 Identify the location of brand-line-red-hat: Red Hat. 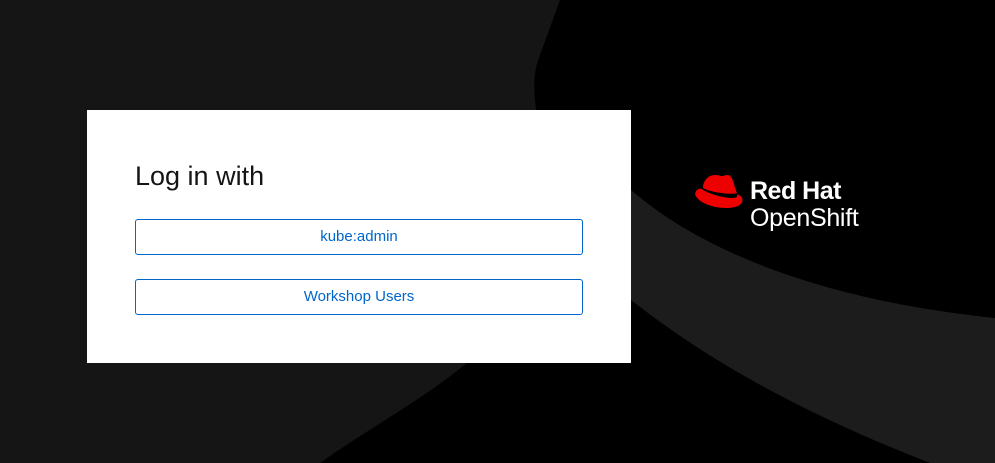
(795, 191).